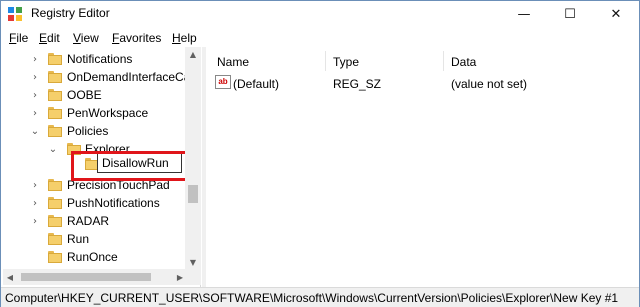 This screenshot has width=640, height=307. What do you see at coordinates (193, 158) in the screenshot?
I see `tree-vertical-scrollbar: ▲ ▼` at bounding box center [193, 158].